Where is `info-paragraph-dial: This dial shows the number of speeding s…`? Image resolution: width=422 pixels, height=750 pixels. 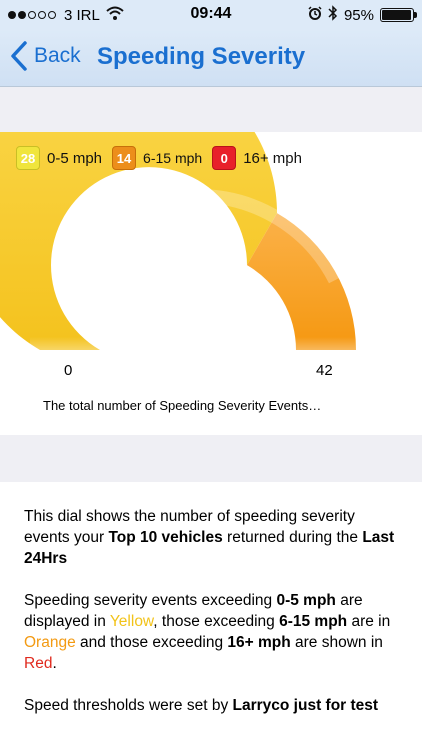
info-paragraph-dial: This dial shows the number of speeding s… is located at coordinates (211, 537).